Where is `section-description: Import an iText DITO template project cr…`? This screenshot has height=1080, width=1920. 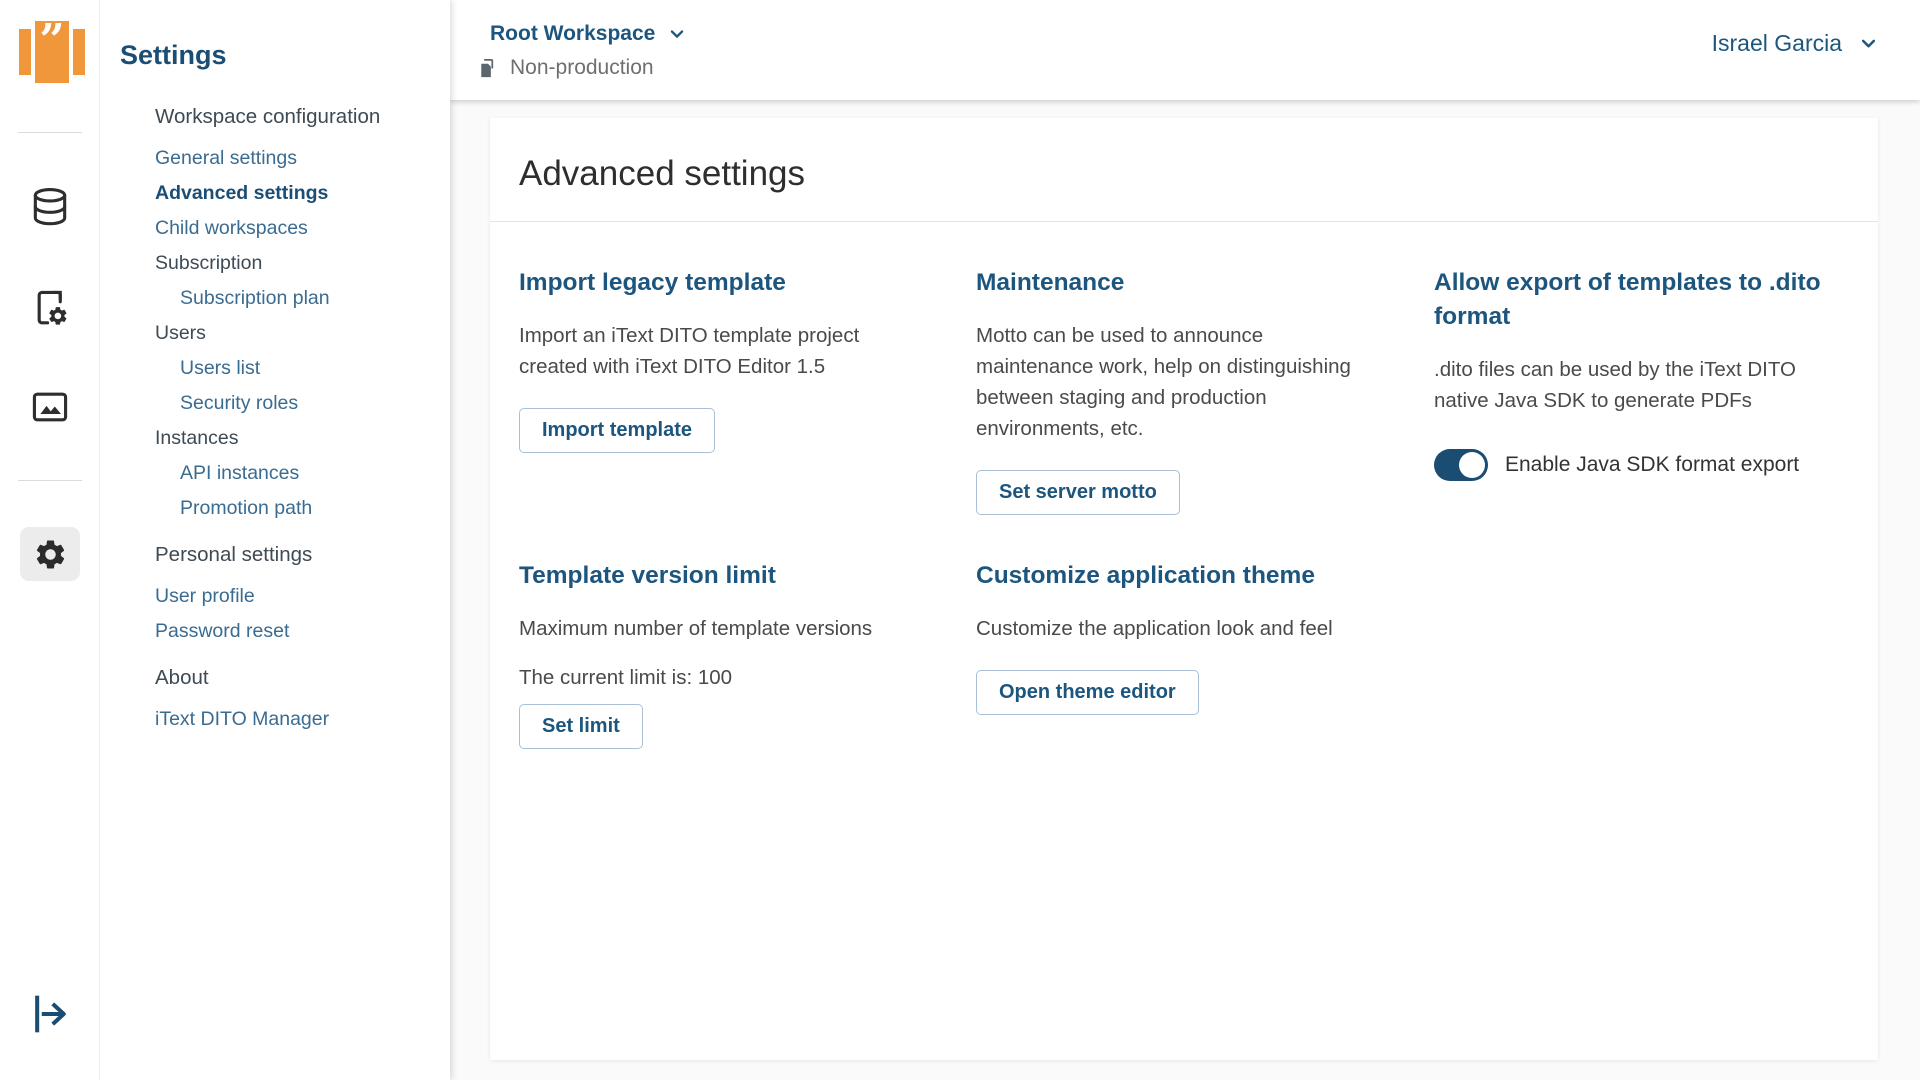
section-description: Import an iText DITO template project cr… is located at coordinates (689, 350).